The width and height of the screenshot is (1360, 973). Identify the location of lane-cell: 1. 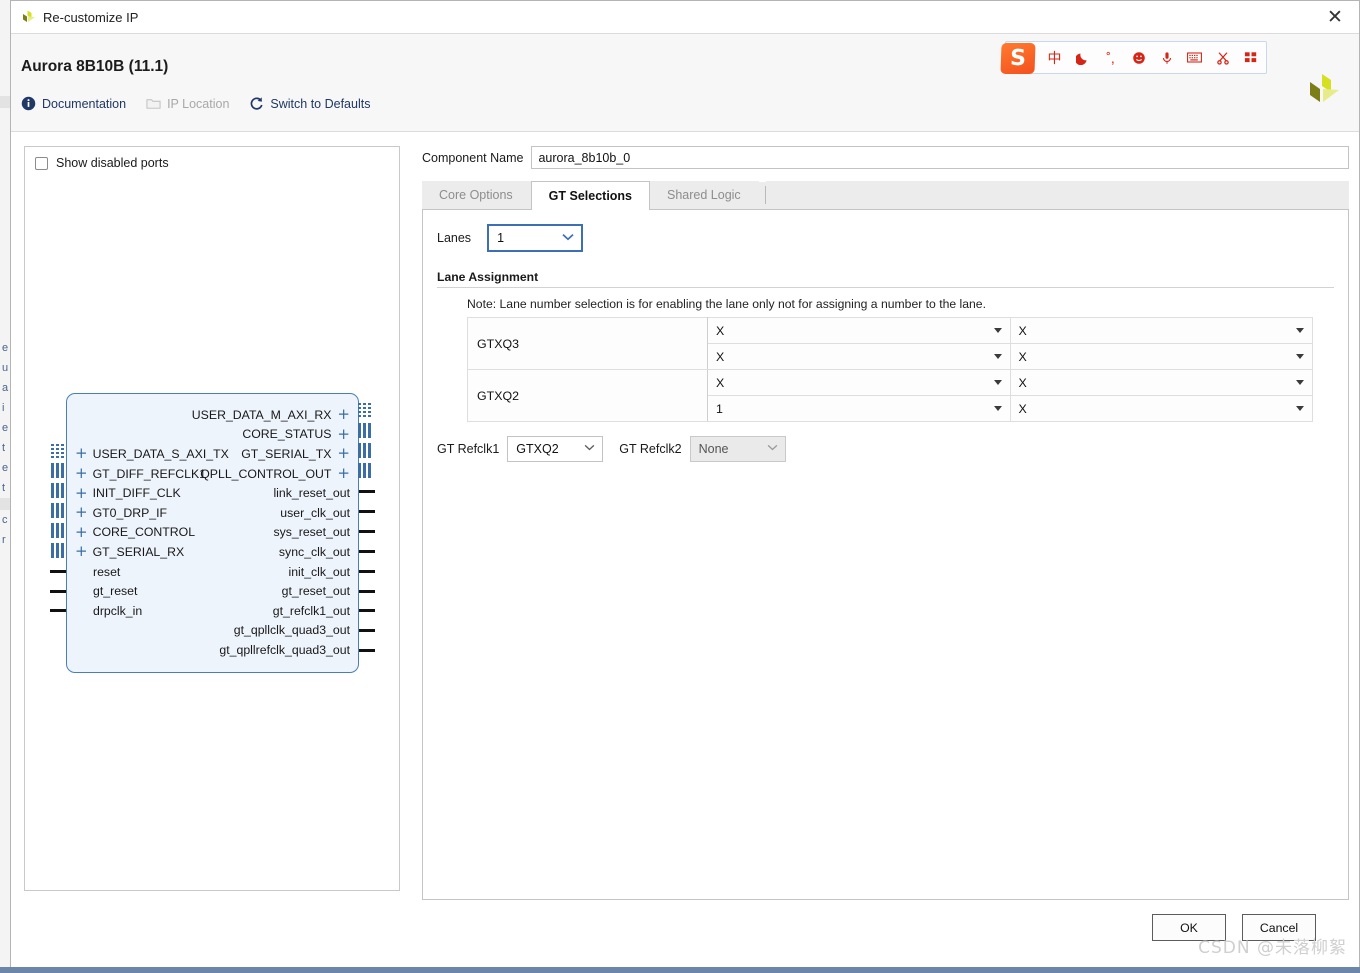
(859, 408).